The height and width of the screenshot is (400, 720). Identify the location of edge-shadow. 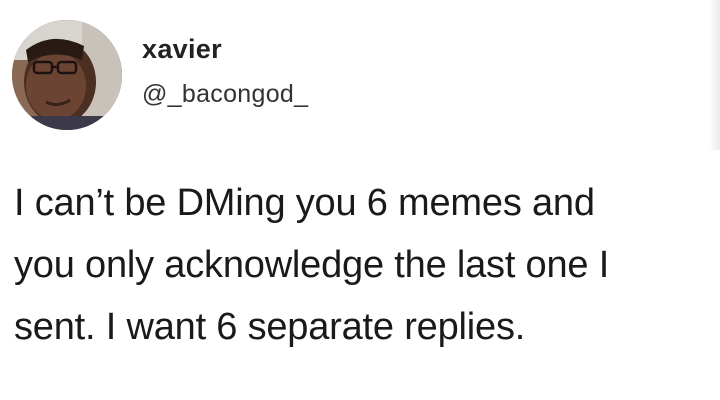
(714, 75).